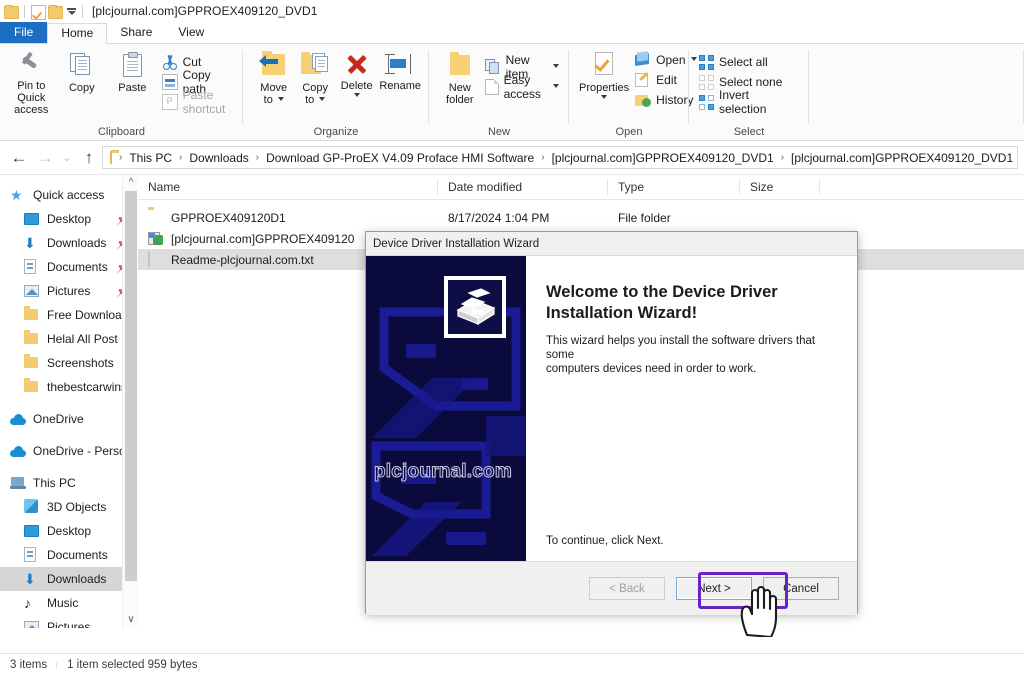 This screenshot has width=1024, height=675. I want to click on tab-home: Home, so click(77, 33).